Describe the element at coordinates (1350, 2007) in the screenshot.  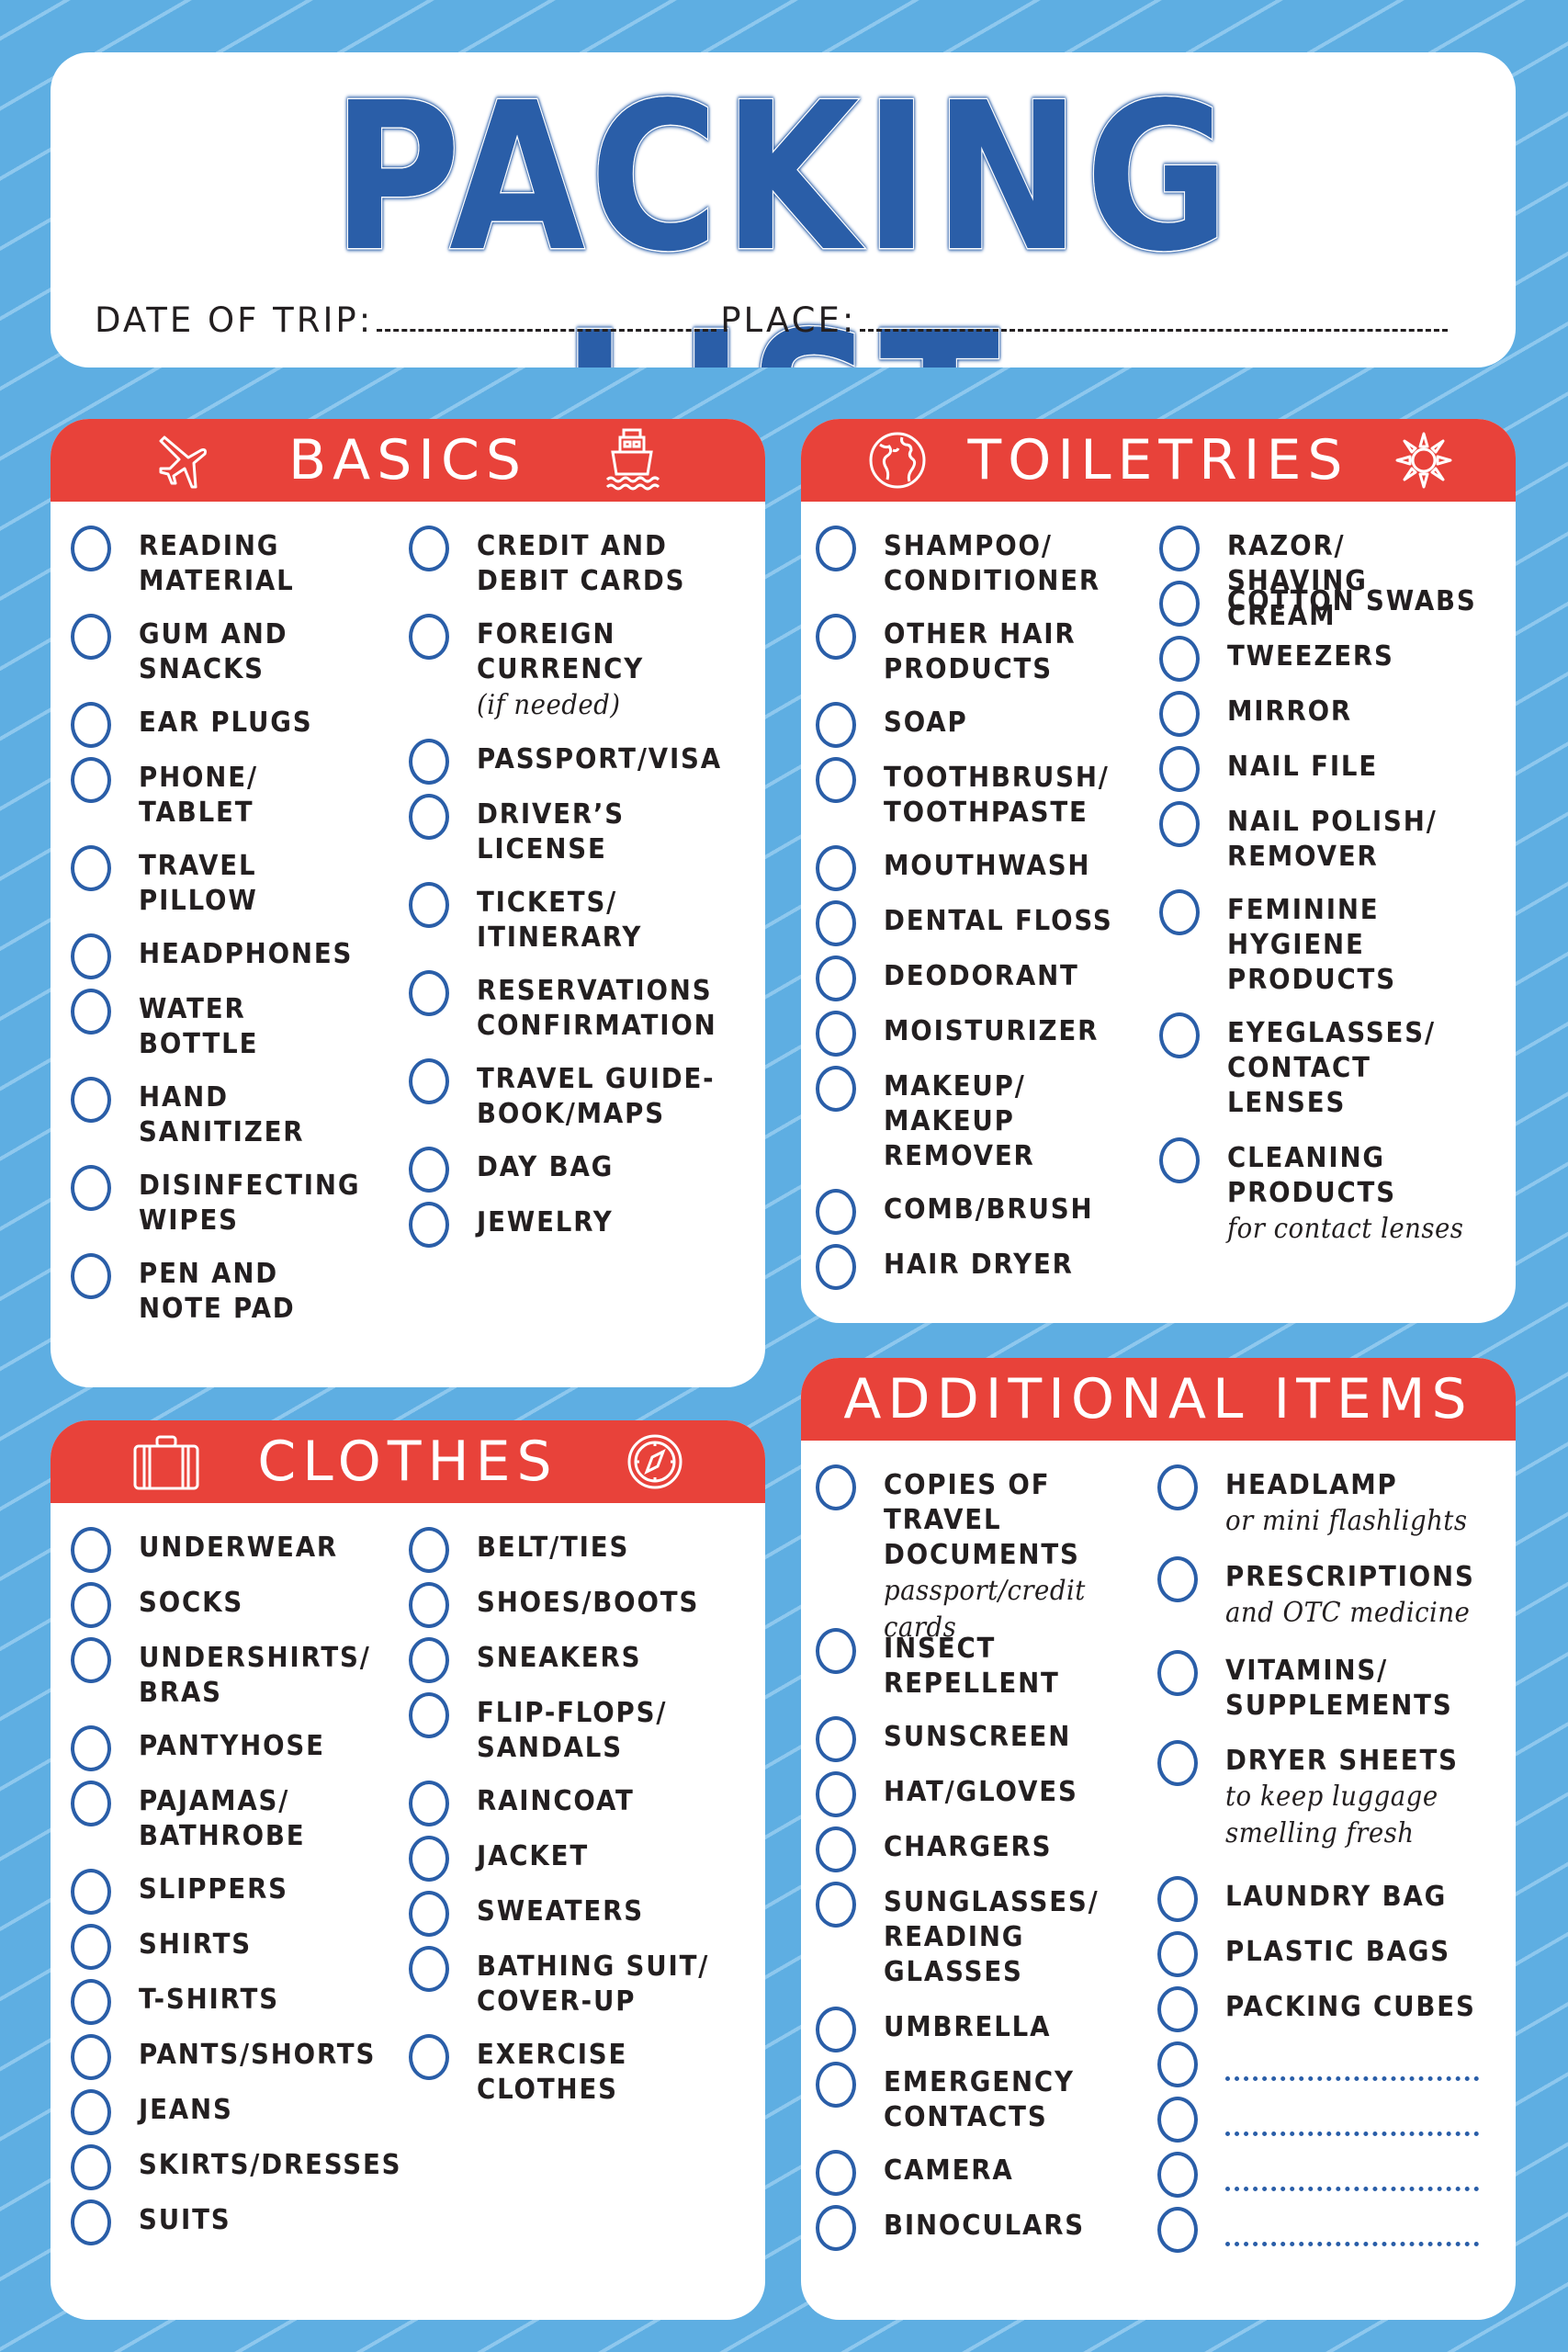
I see `item-label-text: PACKING CUBES` at that location.